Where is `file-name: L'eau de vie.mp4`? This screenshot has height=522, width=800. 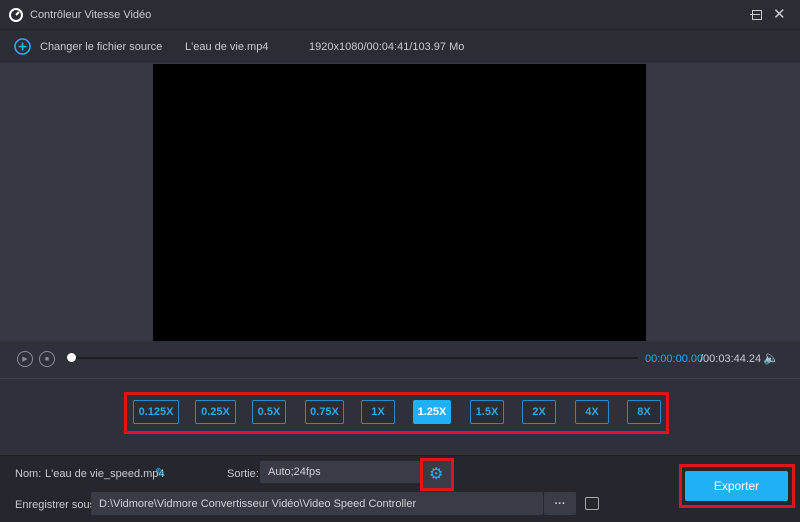 file-name: L'eau de vie.mp4 is located at coordinates (227, 47).